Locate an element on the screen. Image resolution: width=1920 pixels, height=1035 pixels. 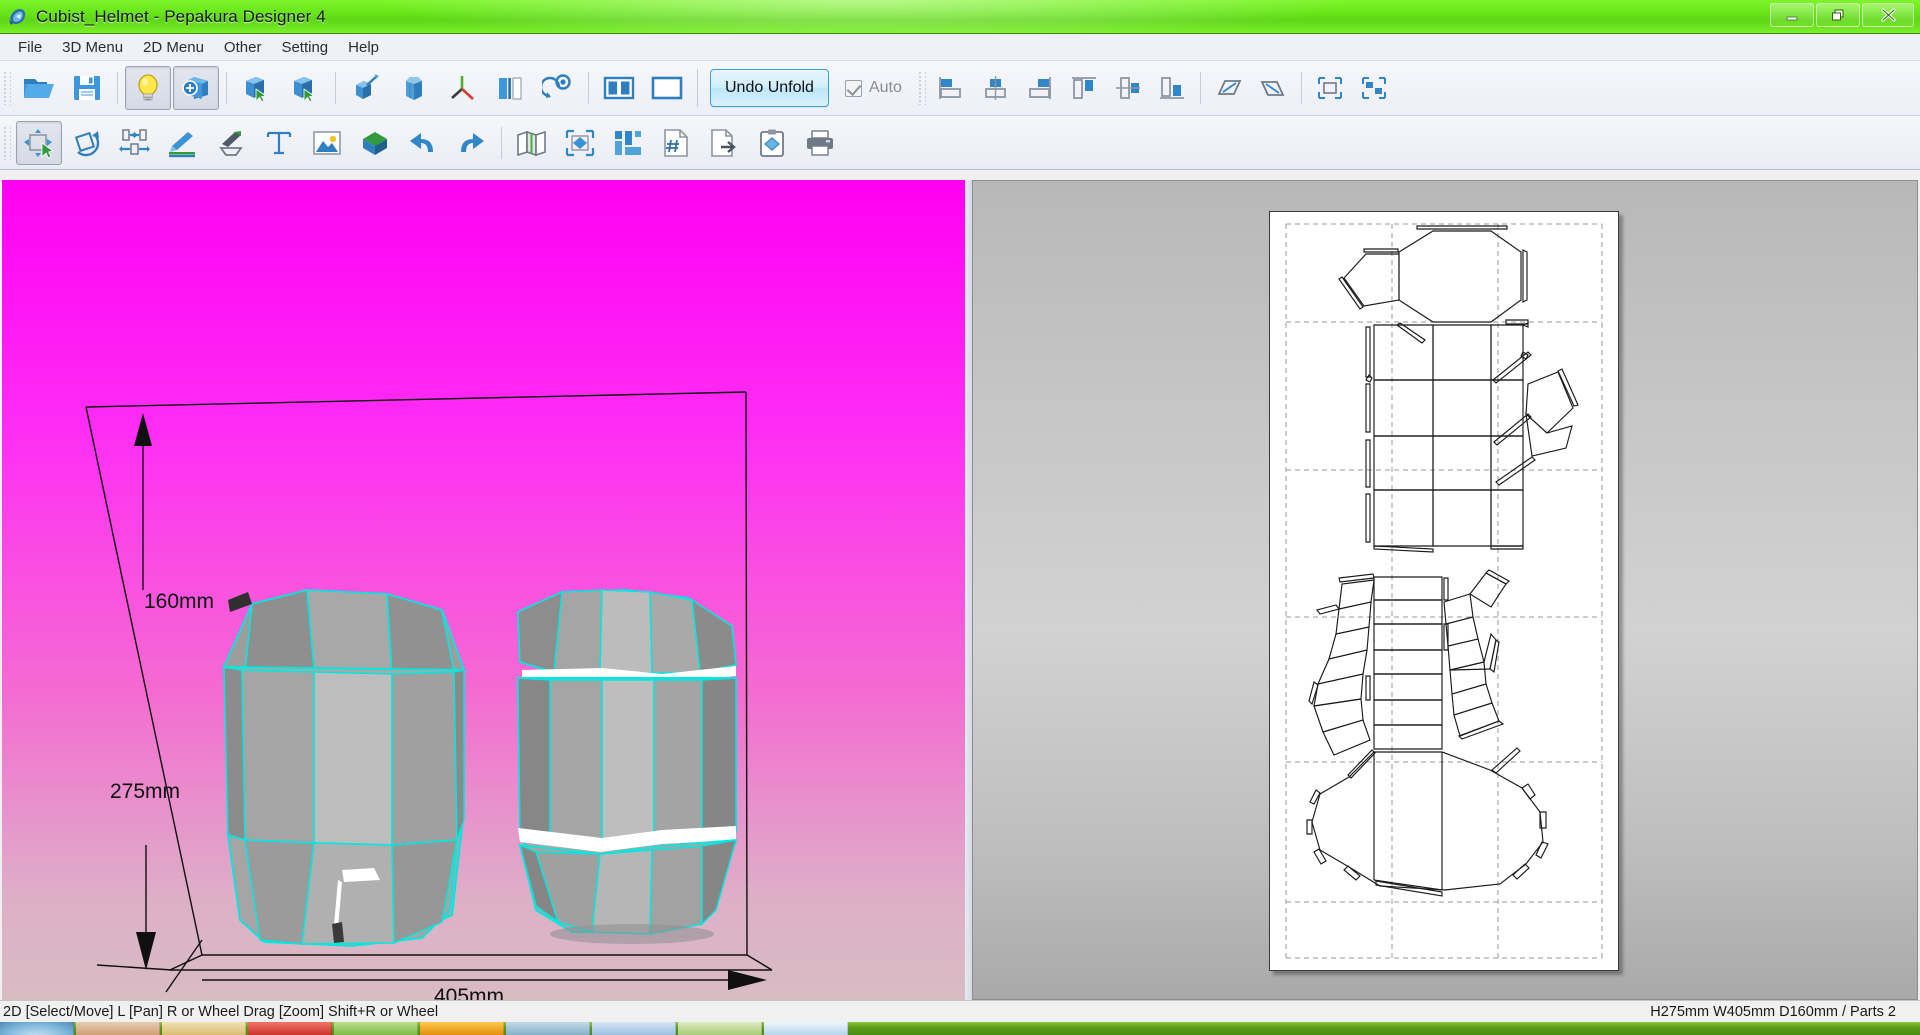
unfold-control-group: Undo Unfold Auto is located at coordinates (806, 88).